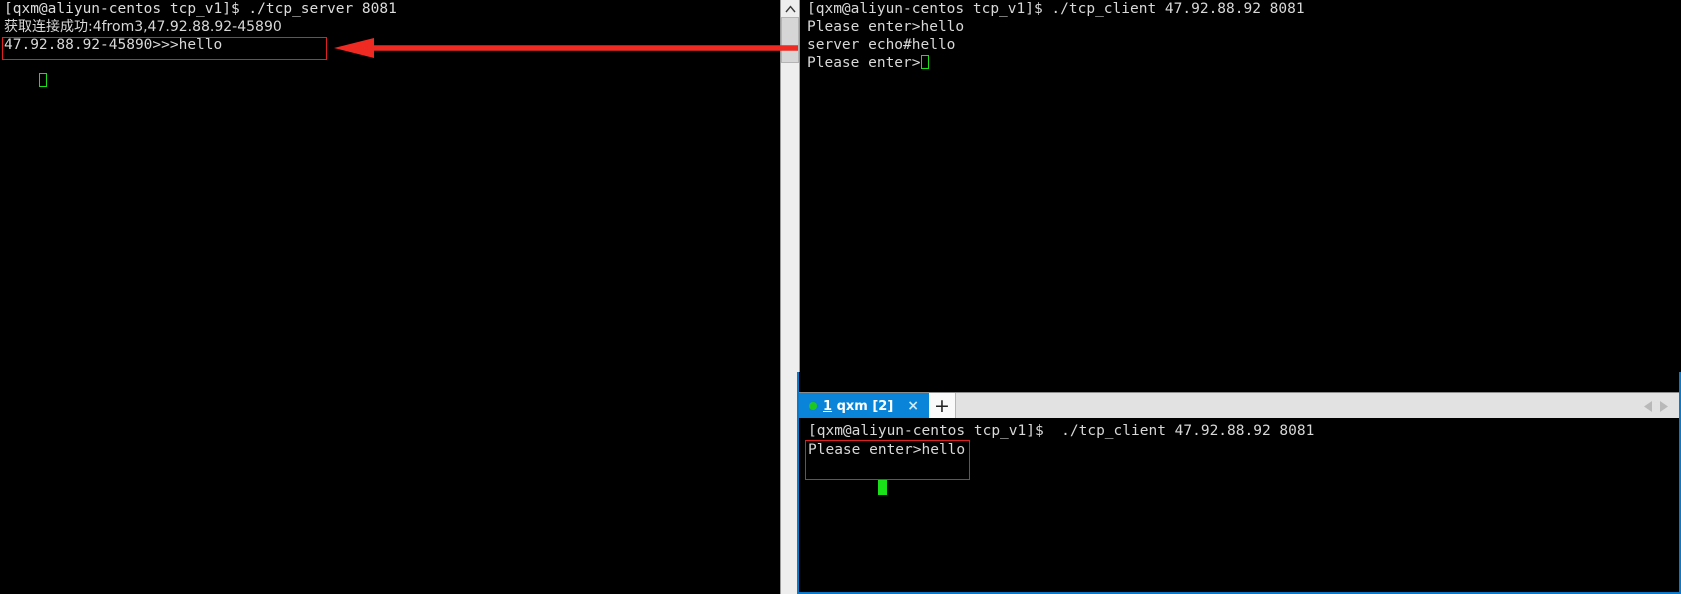 The width and height of the screenshot is (1681, 594). Describe the element at coordinates (1648, 406) in the screenshot. I see `triangle-left-icon` at that location.